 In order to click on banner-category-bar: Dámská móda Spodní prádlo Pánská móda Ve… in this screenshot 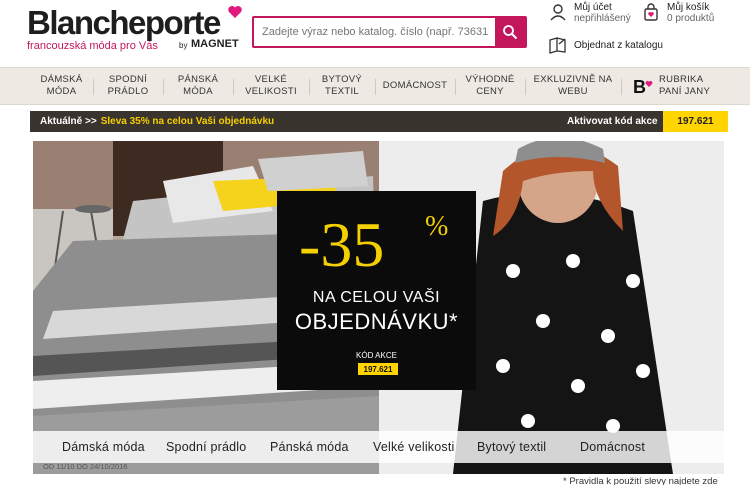, I will do `click(378, 447)`.